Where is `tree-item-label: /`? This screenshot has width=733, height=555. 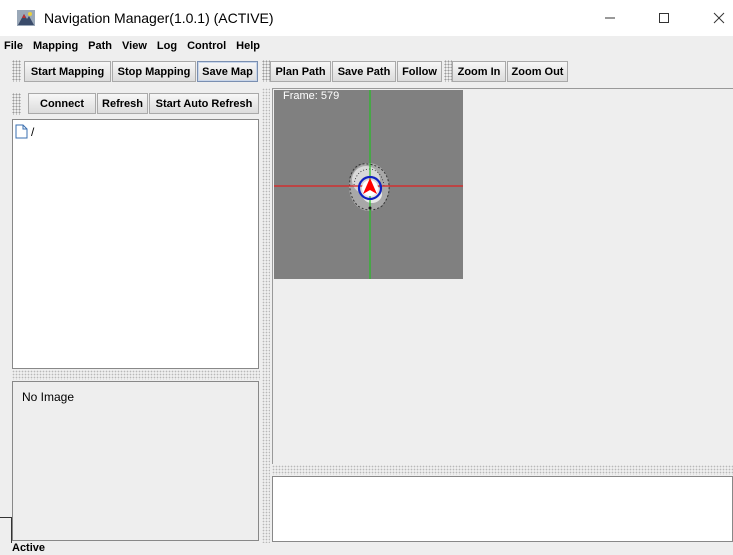 tree-item-label: / is located at coordinates (33, 131).